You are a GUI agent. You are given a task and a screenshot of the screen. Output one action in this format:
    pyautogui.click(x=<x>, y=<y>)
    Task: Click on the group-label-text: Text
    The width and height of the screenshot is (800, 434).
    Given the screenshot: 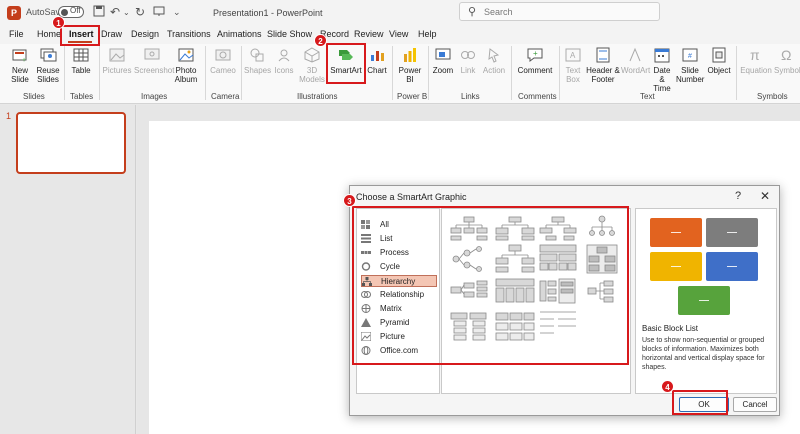 What is the action you would take?
    pyautogui.click(x=647, y=96)
    